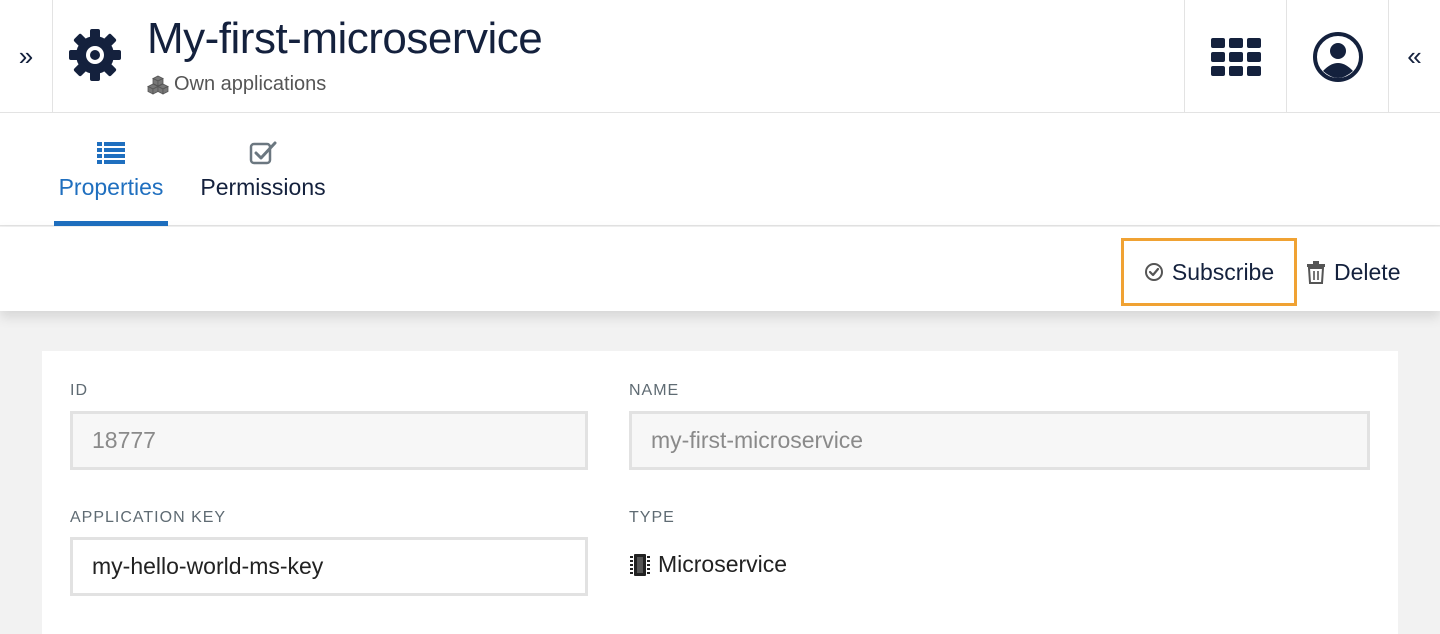 This screenshot has width=1440, height=634. I want to click on tab-label: Permissions, so click(263, 187).